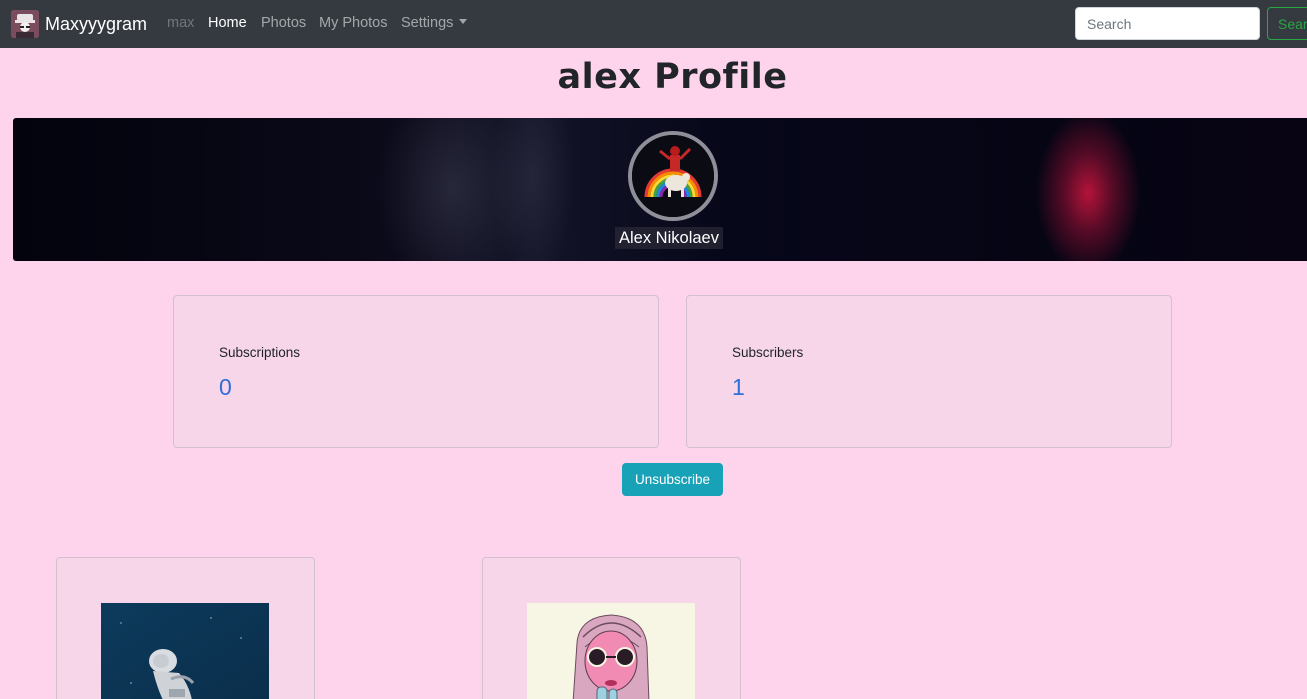 The height and width of the screenshot is (699, 1307). Describe the element at coordinates (227, 23) in the screenshot. I see `nav-home: Home` at that location.